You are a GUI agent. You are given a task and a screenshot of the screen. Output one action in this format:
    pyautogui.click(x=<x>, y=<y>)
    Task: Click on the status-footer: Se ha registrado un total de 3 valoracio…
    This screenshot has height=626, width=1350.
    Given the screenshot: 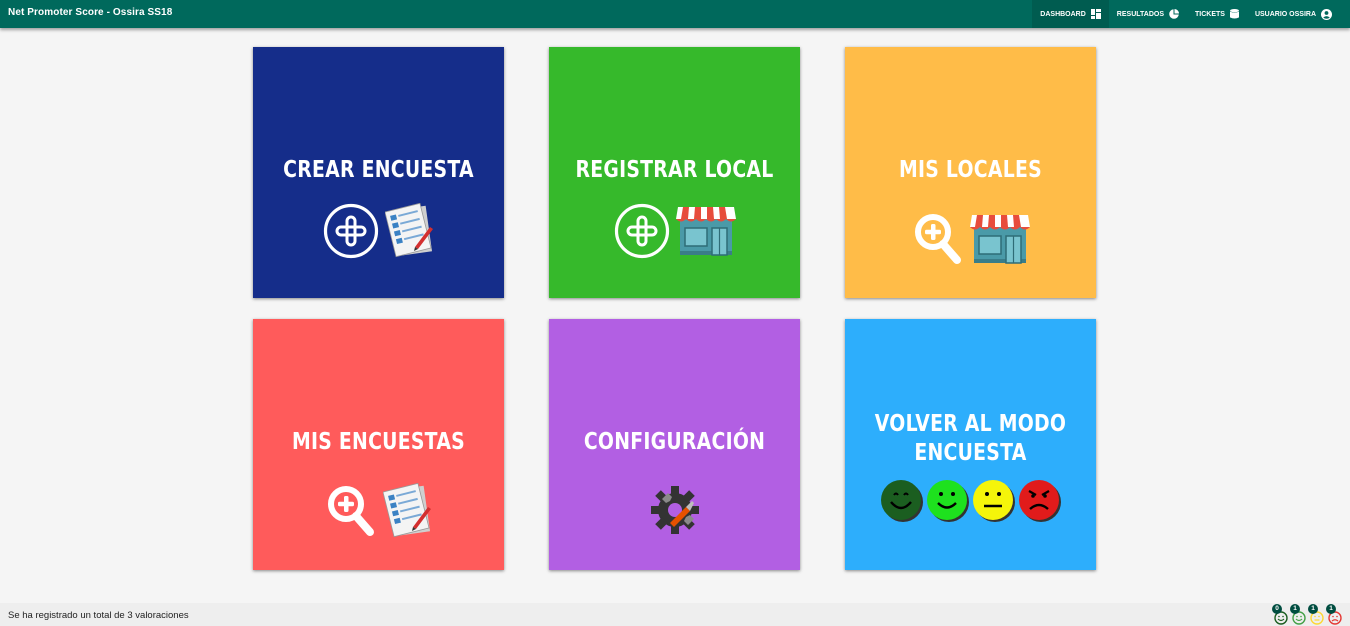 What is the action you would take?
    pyautogui.click(x=675, y=614)
    